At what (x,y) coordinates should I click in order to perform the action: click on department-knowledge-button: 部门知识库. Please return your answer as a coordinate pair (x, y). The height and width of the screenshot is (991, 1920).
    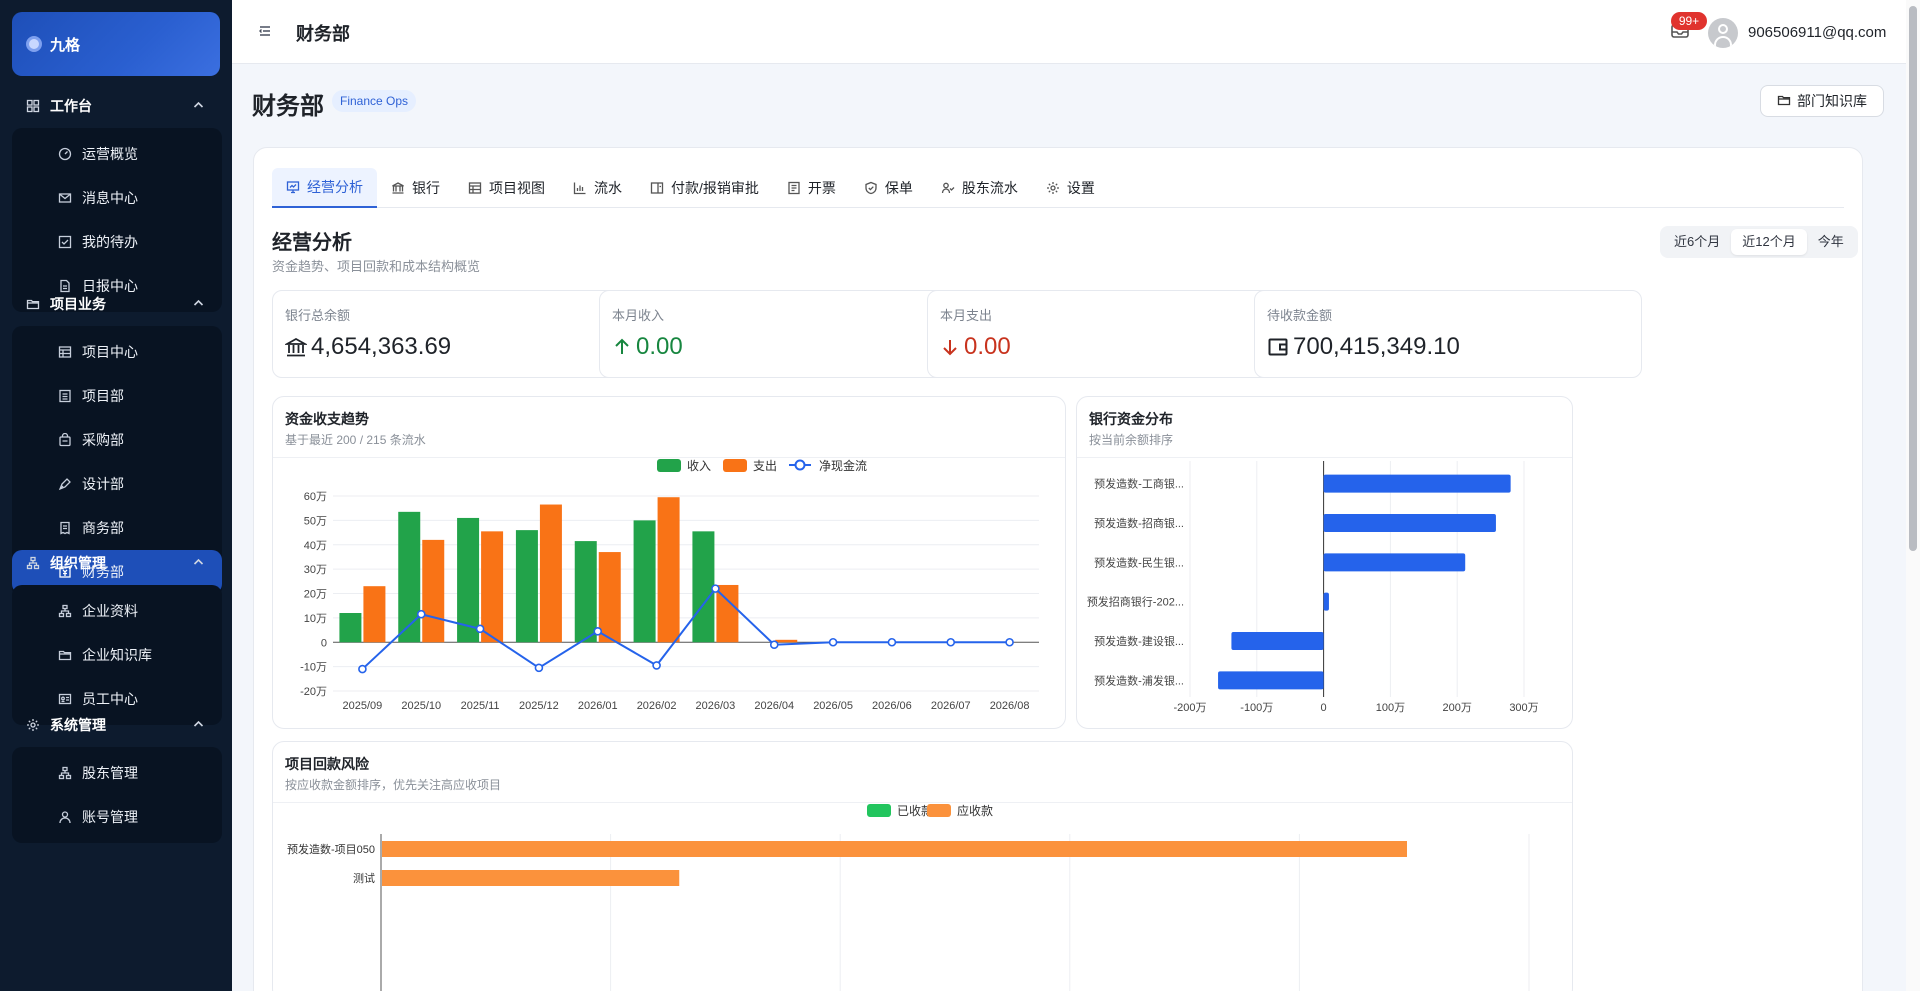
    Looking at the image, I should click on (1822, 101).